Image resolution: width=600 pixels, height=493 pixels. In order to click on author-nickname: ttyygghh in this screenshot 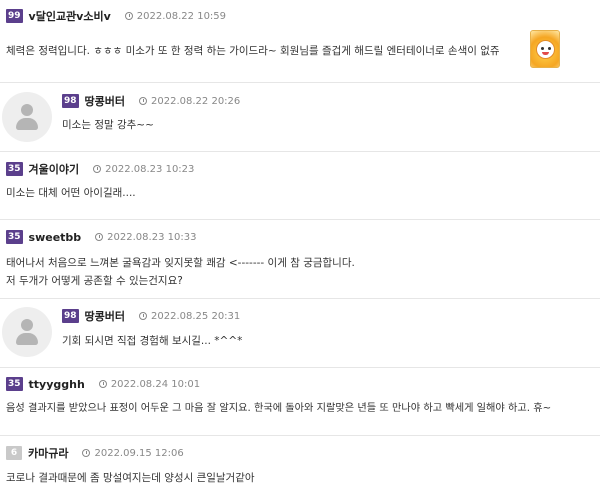, I will do `click(57, 384)`.